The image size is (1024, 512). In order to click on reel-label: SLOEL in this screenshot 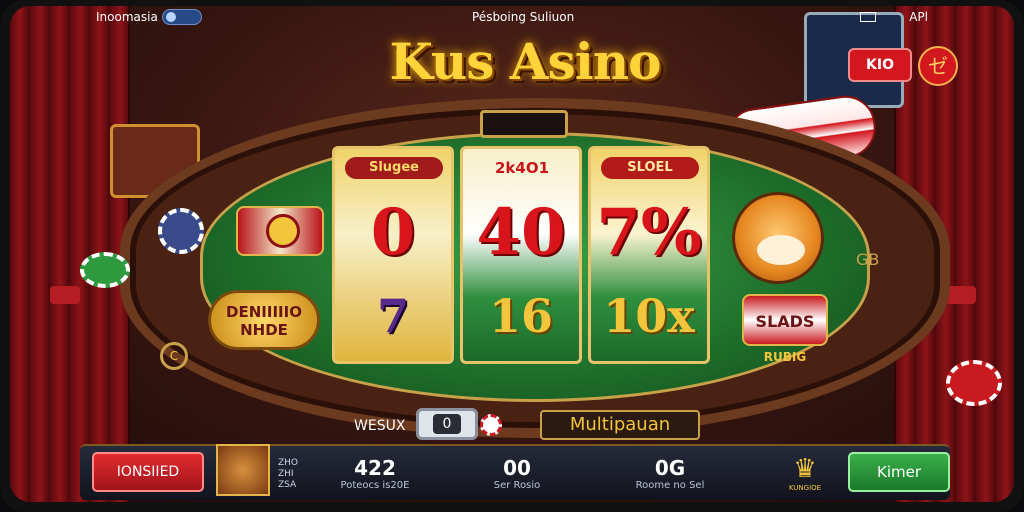, I will do `click(650, 168)`.